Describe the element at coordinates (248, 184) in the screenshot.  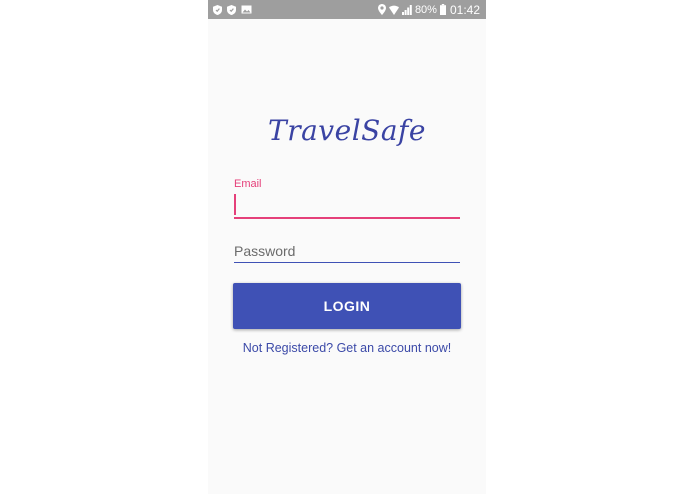
I see `email-label: Email` at that location.